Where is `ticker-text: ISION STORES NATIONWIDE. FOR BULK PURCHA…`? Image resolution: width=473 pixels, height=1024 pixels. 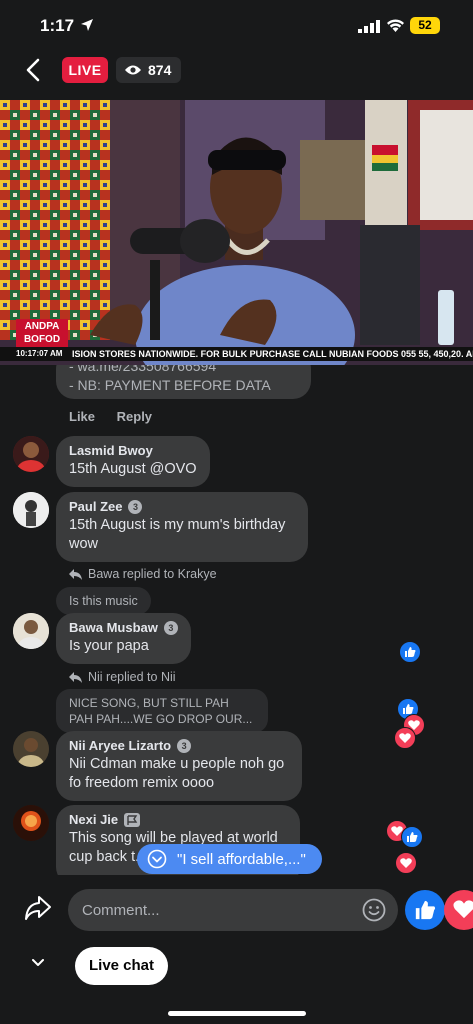 ticker-text: ISION STORES NATIONWIDE. FOR BULK PURCHA… is located at coordinates (272, 354).